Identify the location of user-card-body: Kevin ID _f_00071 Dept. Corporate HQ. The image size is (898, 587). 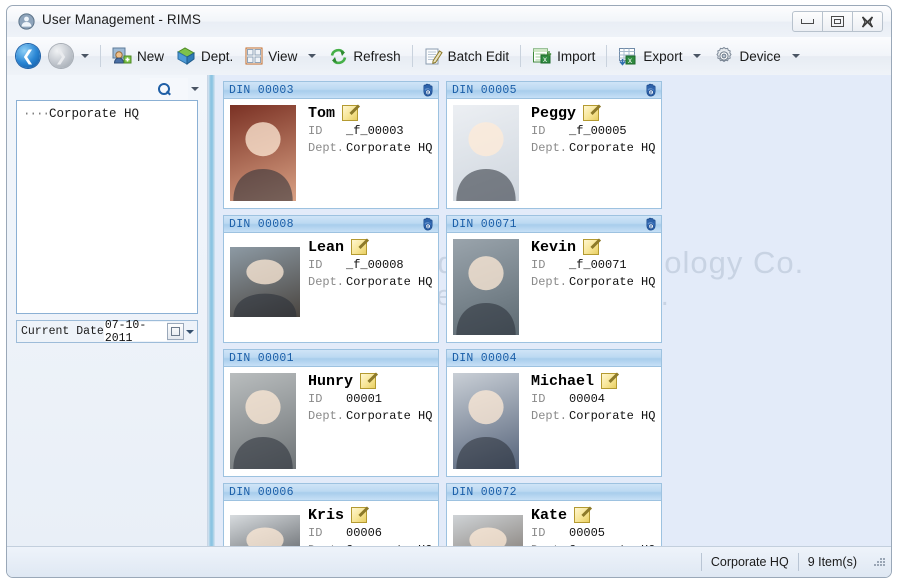
(554, 287).